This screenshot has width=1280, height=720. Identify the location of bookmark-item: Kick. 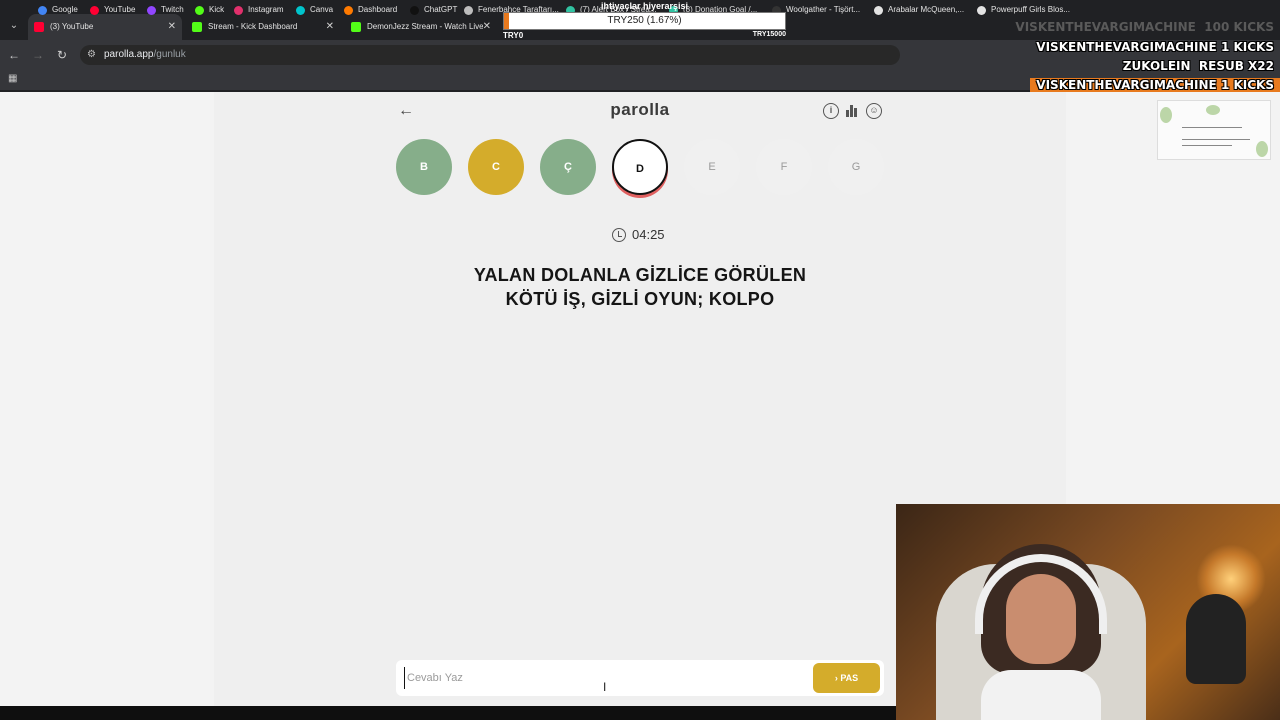
(209, 10).